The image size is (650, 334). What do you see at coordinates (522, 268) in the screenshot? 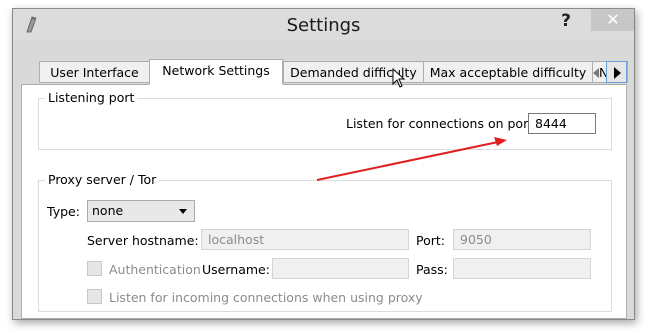
I see `pass-input` at bounding box center [522, 268].